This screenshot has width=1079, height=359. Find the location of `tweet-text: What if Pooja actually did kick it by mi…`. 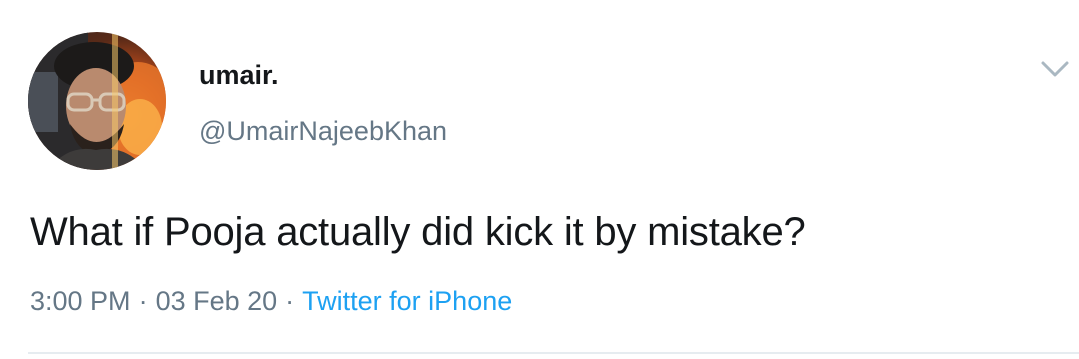

tweet-text: What if Pooja actually did kick it by mi… is located at coordinates (418, 232).